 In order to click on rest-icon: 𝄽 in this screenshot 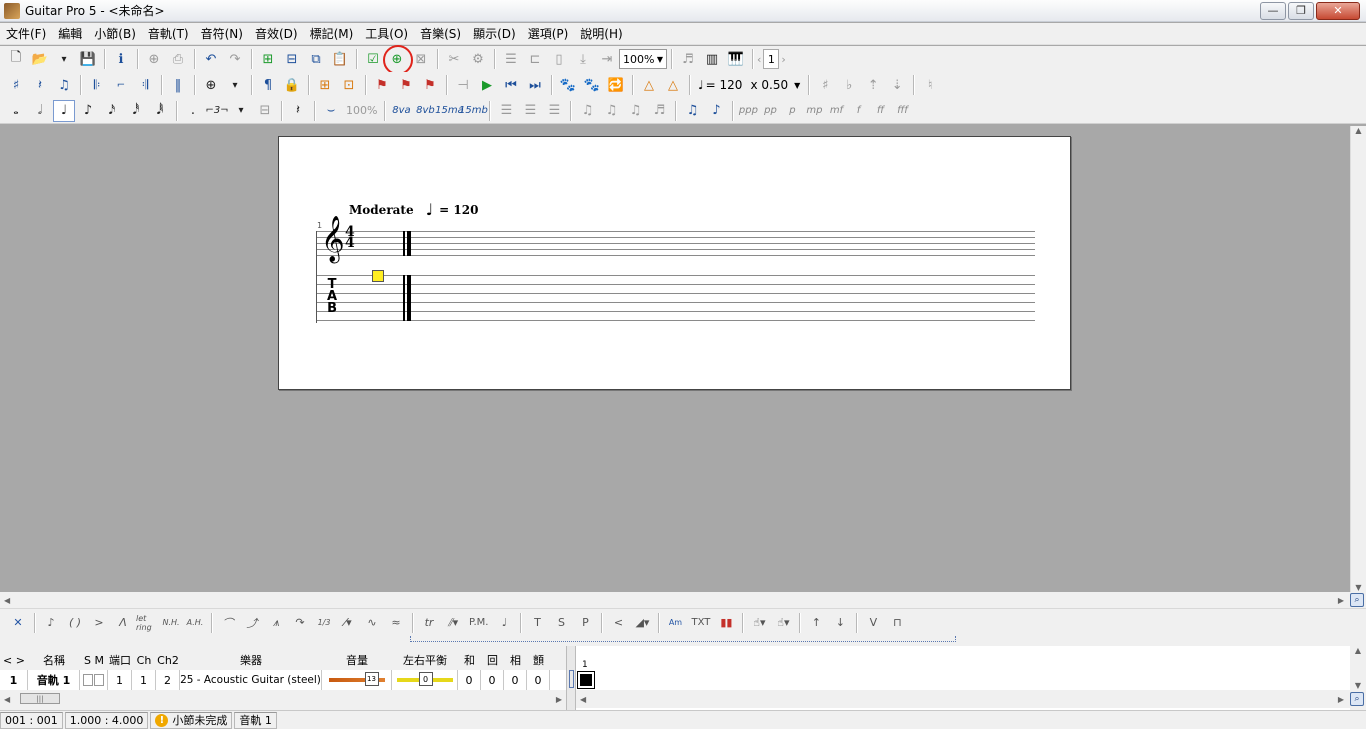, I will do `click(40, 85)`.